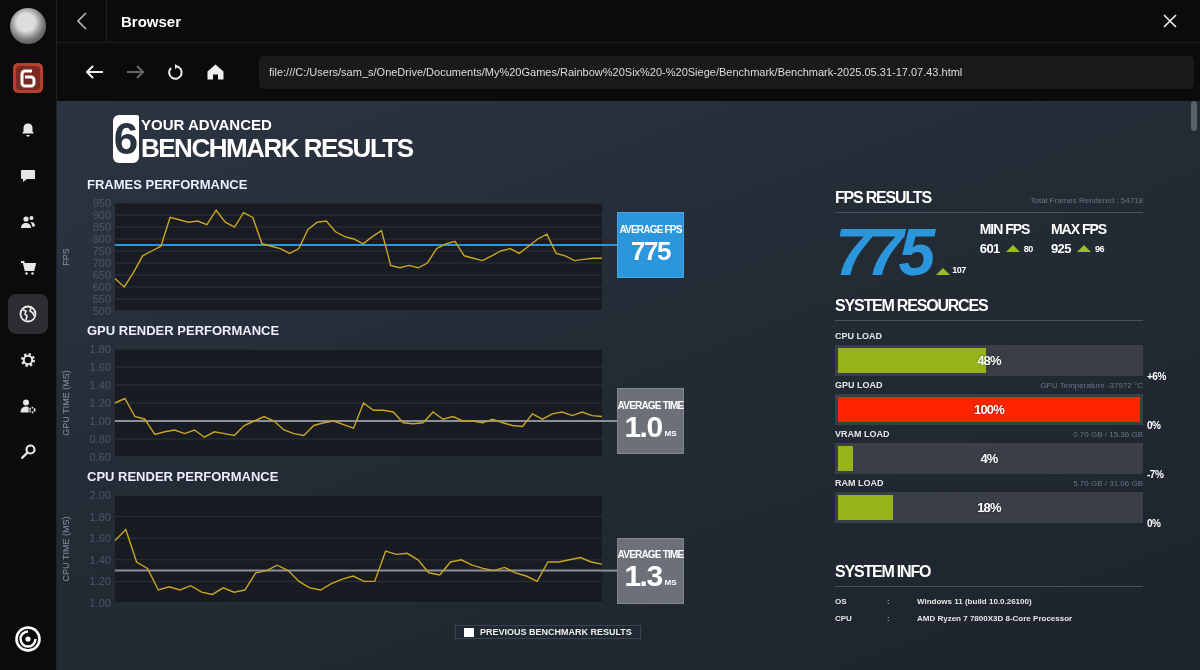  I want to click on chart-title: FRAMES PERFORMANCE, so click(168, 184).